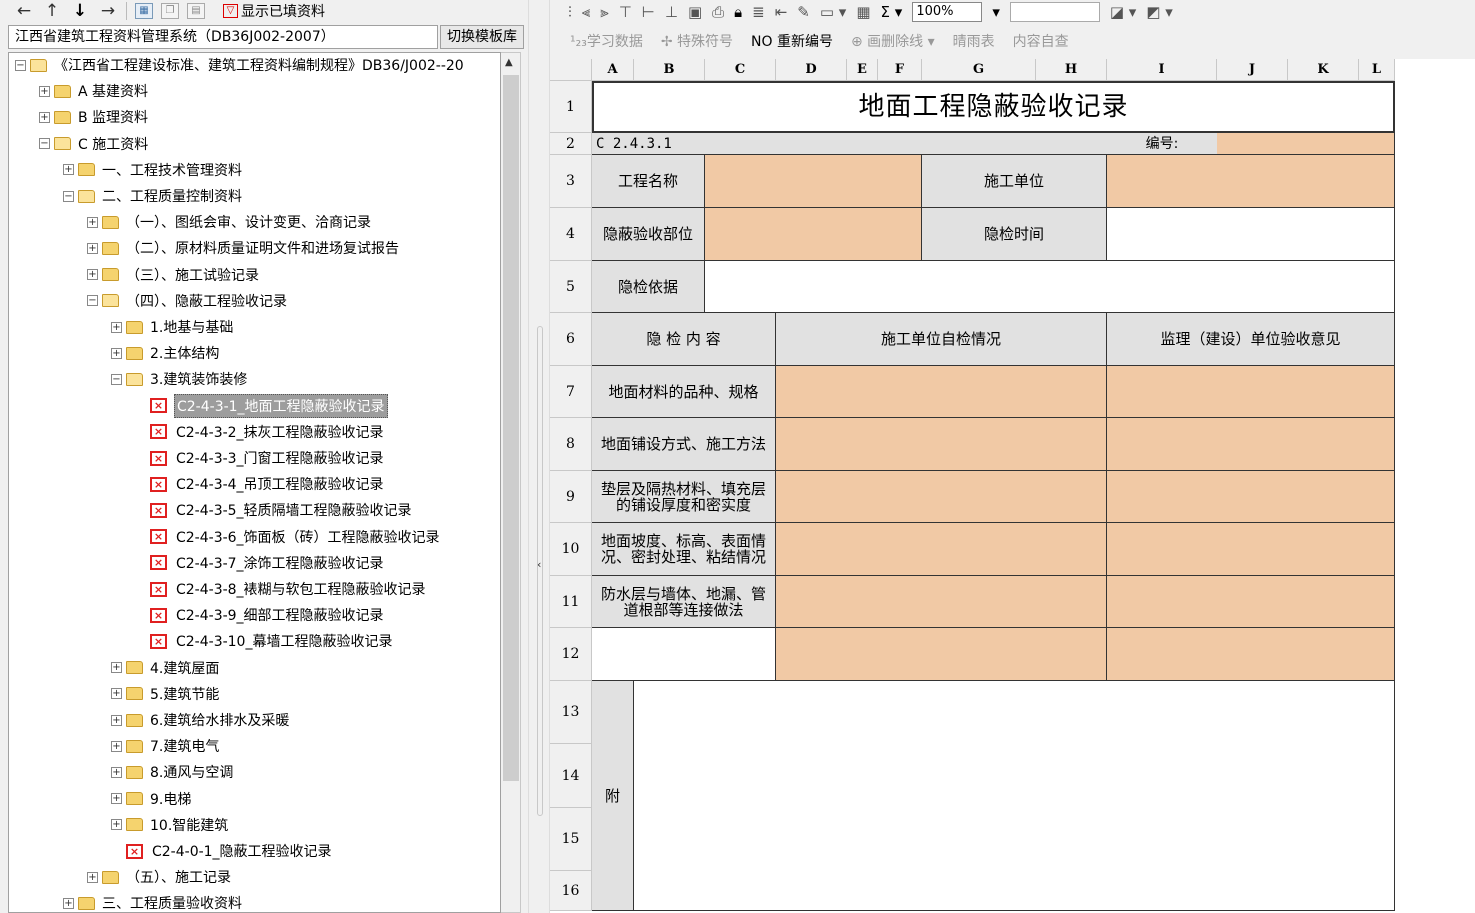 The height and width of the screenshot is (913, 1475). I want to click on align-center-icon: ⫷, so click(586, 12).